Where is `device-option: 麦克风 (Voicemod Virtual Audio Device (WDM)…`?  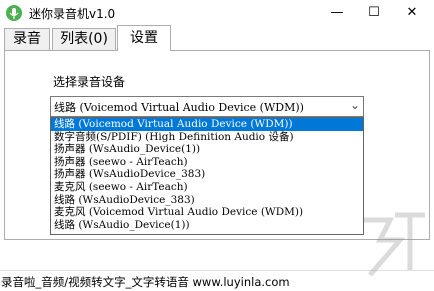
device-option: 麦克风 (Voicemod Virtual Audio Device (WDM)… is located at coordinates (207, 212).